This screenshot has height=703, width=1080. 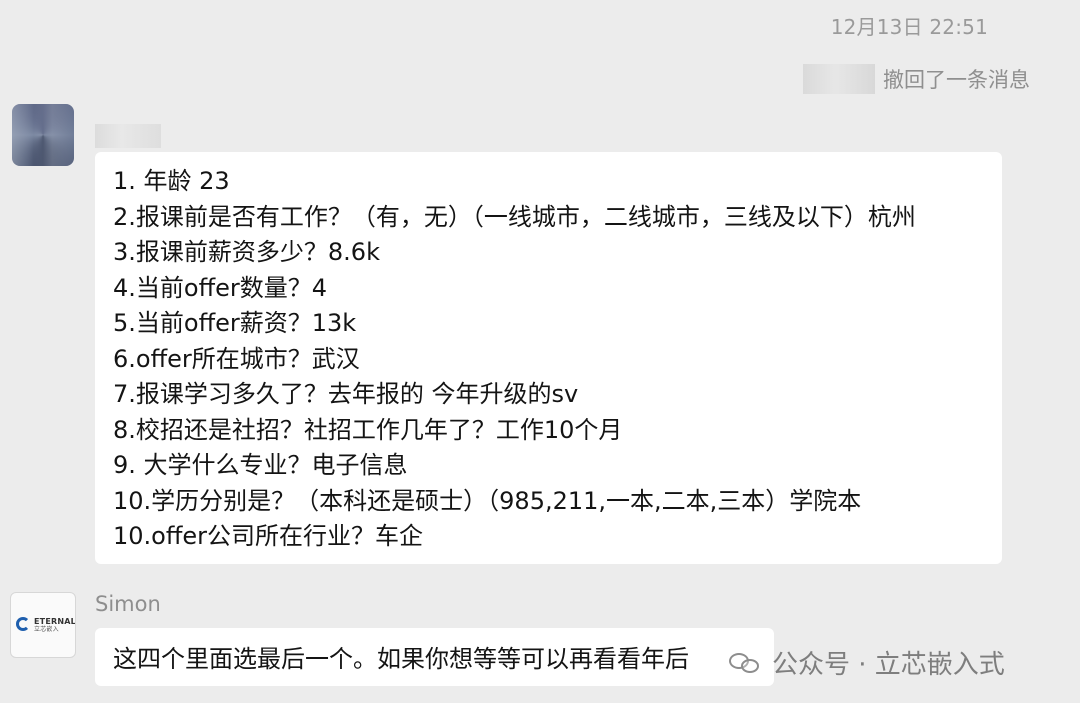 What do you see at coordinates (23, 624) in the screenshot?
I see `logo-c-icon` at bounding box center [23, 624].